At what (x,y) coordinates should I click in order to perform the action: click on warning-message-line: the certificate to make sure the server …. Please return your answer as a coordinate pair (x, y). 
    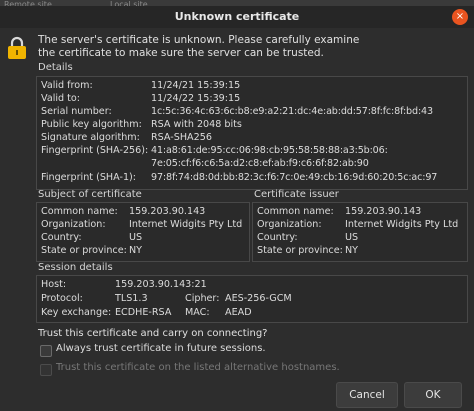
    Looking at the image, I should click on (181, 53).